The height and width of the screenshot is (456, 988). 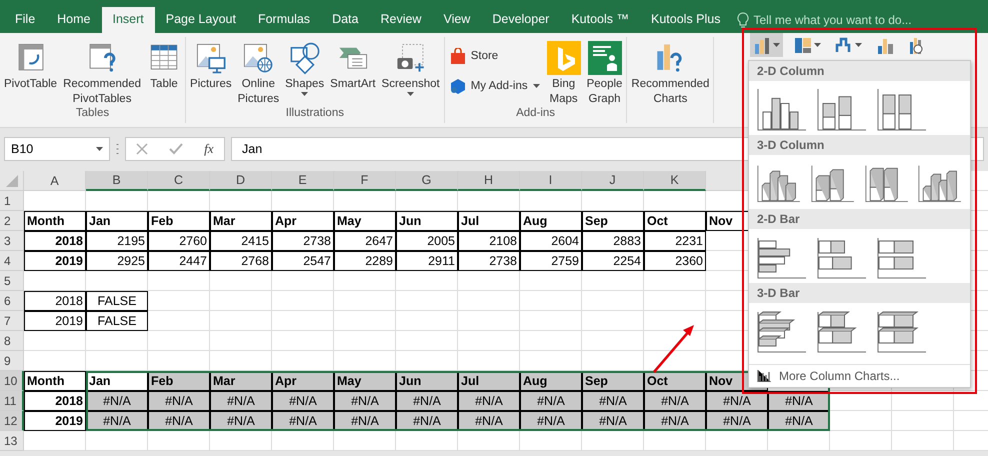 What do you see at coordinates (304, 68) in the screenshot?
I see `ribbon-button: Shapes` at bounding box center [304, 68].